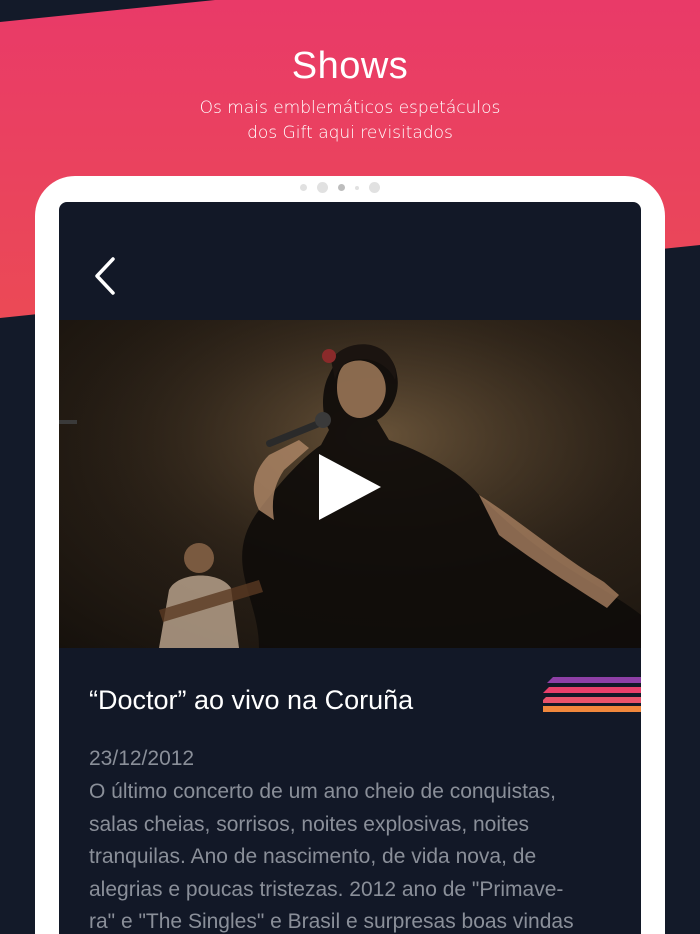 The image size is (700, 934). I want to click on page-subtitle-line: dos Gift aqui revisitados, so click(350, 133).